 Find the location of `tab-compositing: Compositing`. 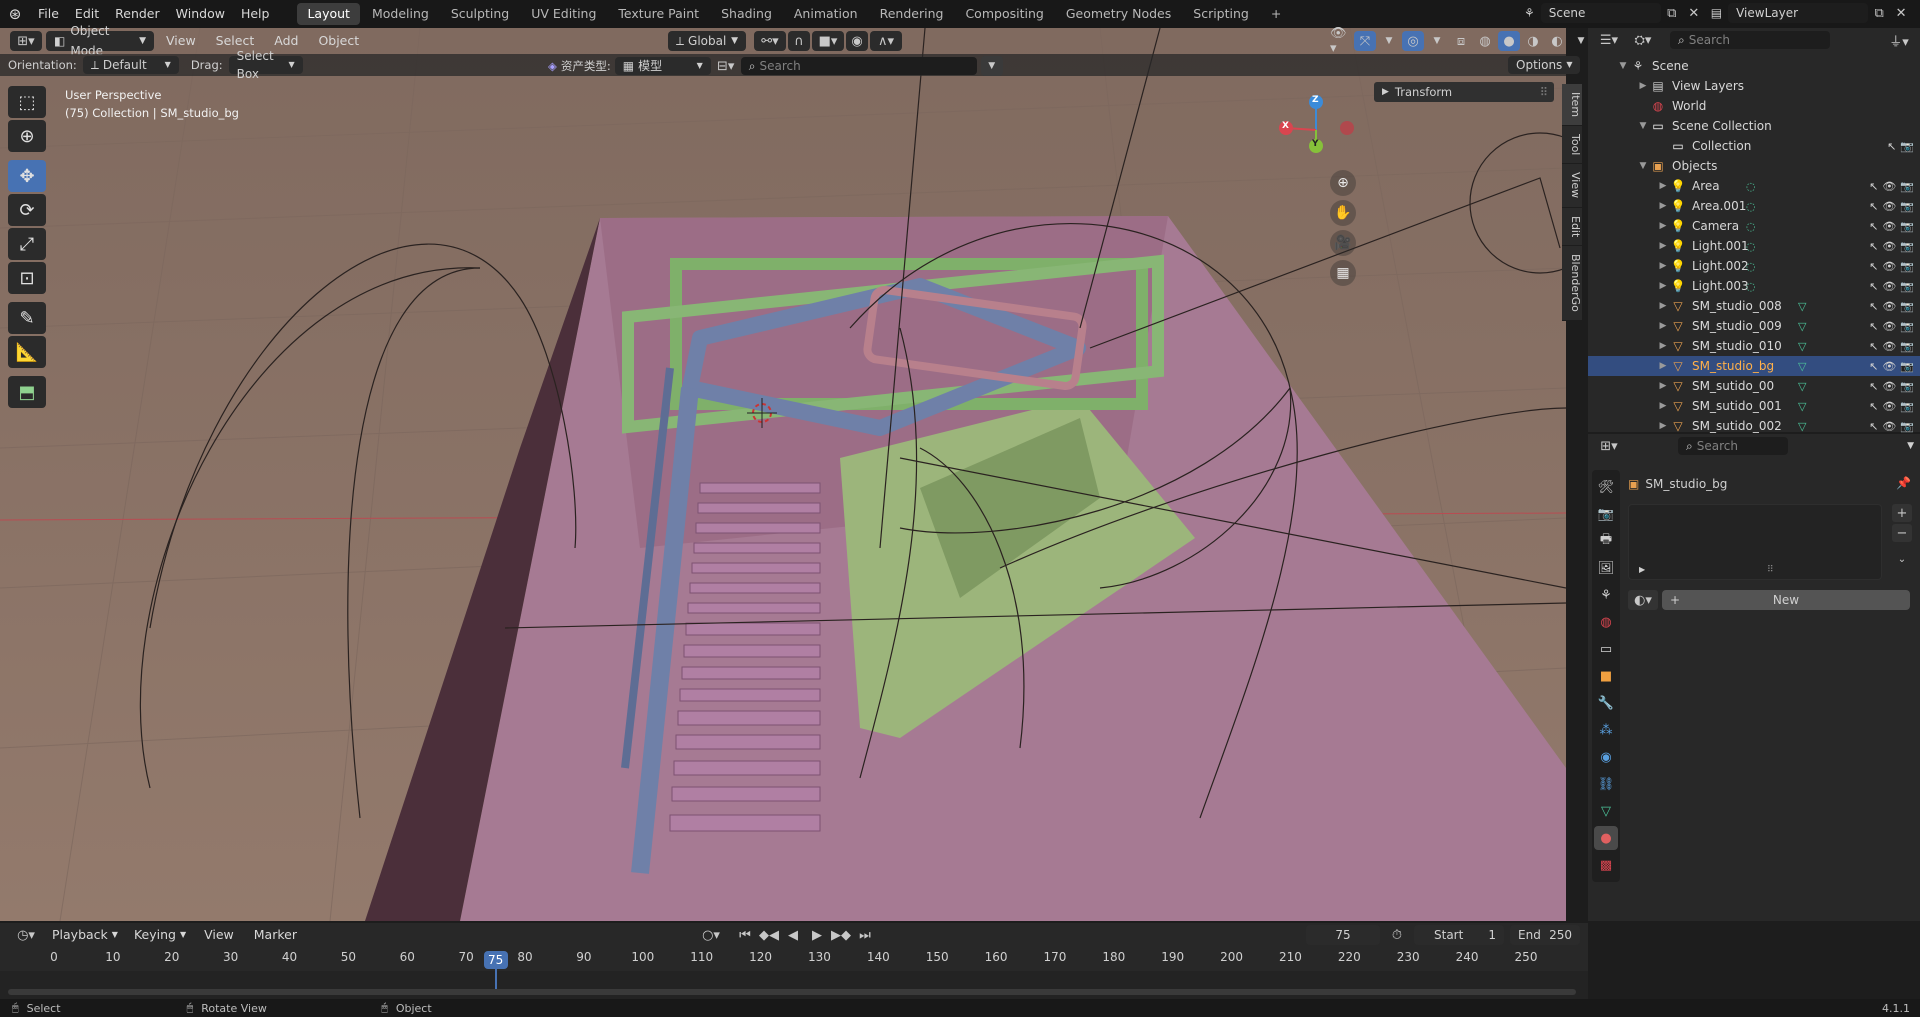

tab-compositing: Compositing is located at coordinates (1004, 14).